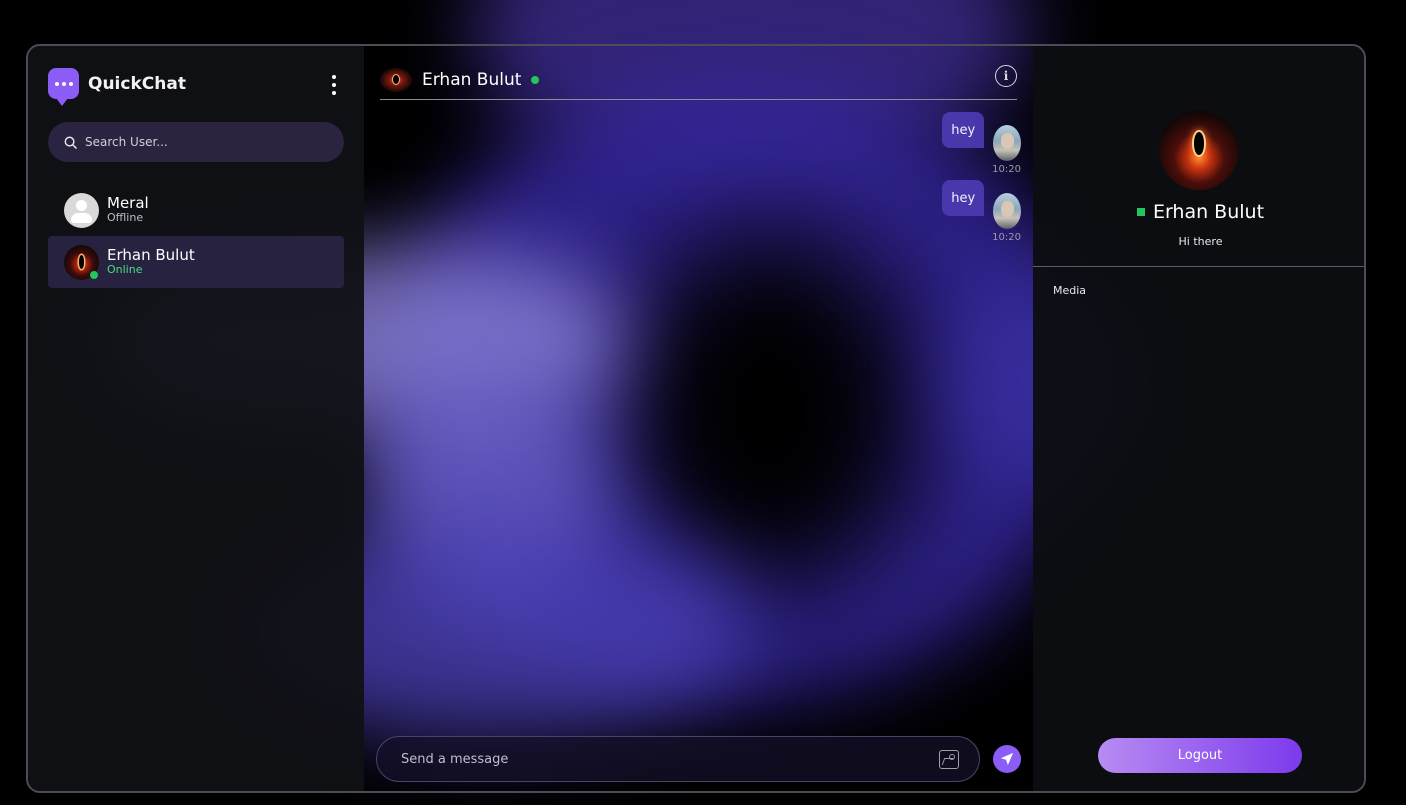 The image size is (1406, 805). I want to click on profile-name: Erhan Bulut, so click(1208, 212).